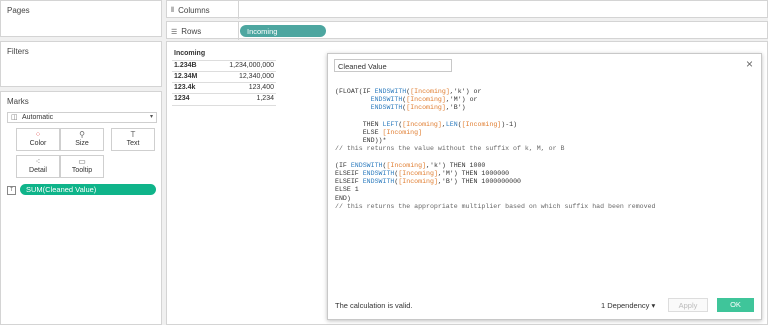  What do you see at coordinates (182, 98) in the screenshot?
I see `row-label: 1234` at bounding box center [182, 98].